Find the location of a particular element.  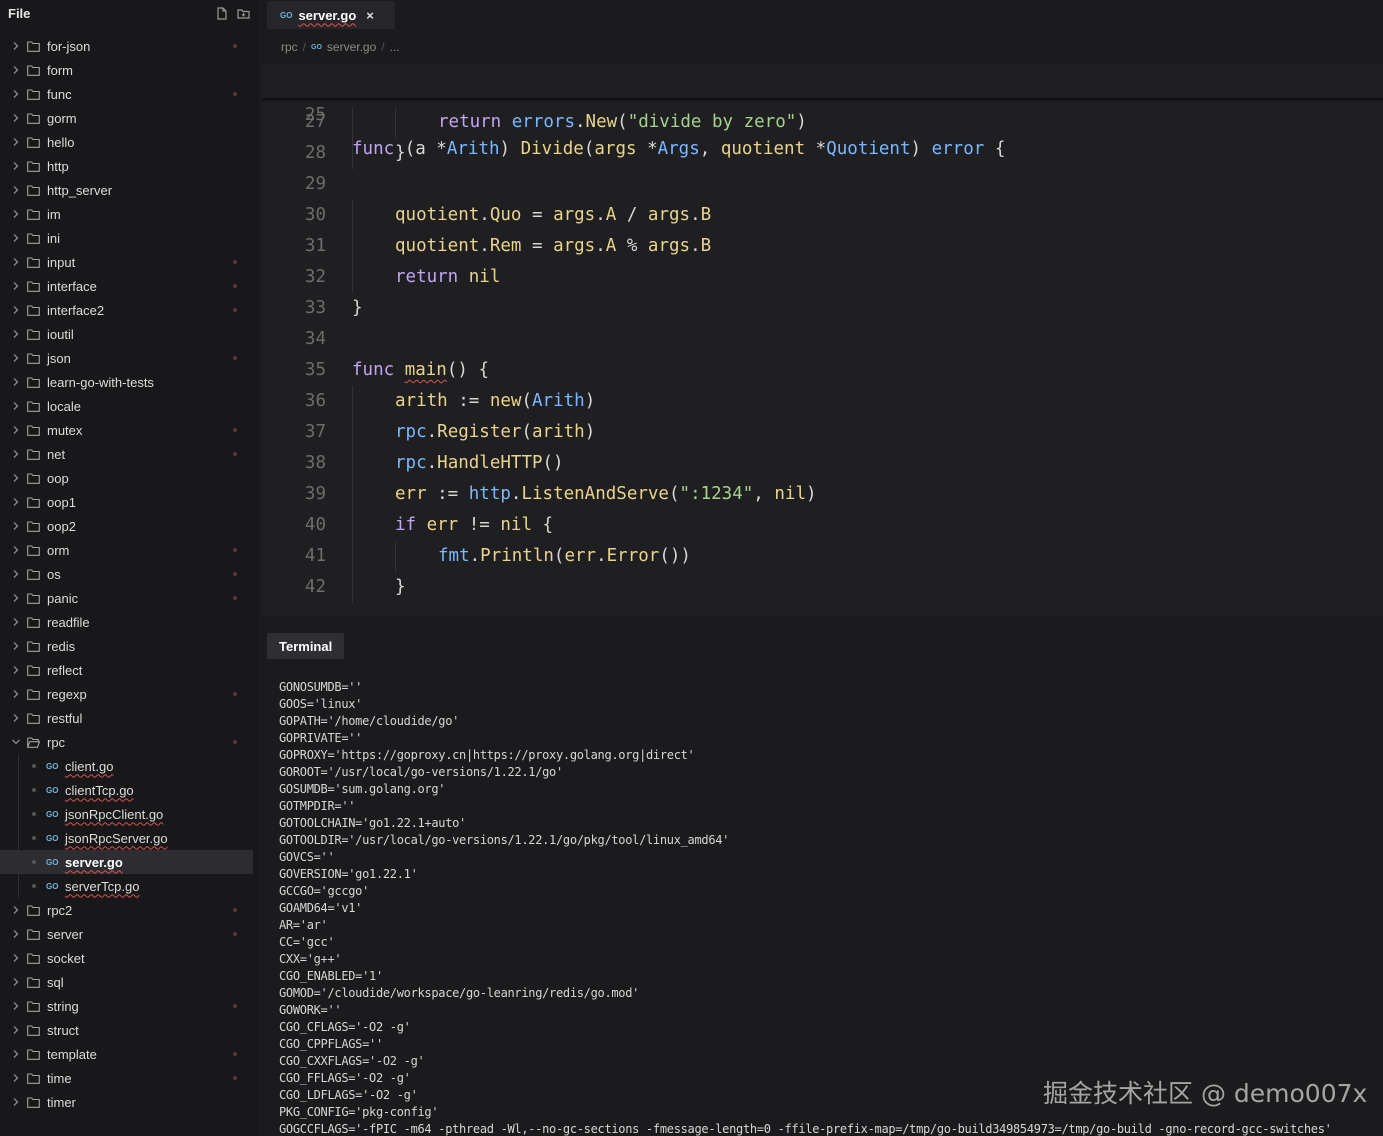

tree-folder-ioutil: ioutil is located at coordinates (129, 334).